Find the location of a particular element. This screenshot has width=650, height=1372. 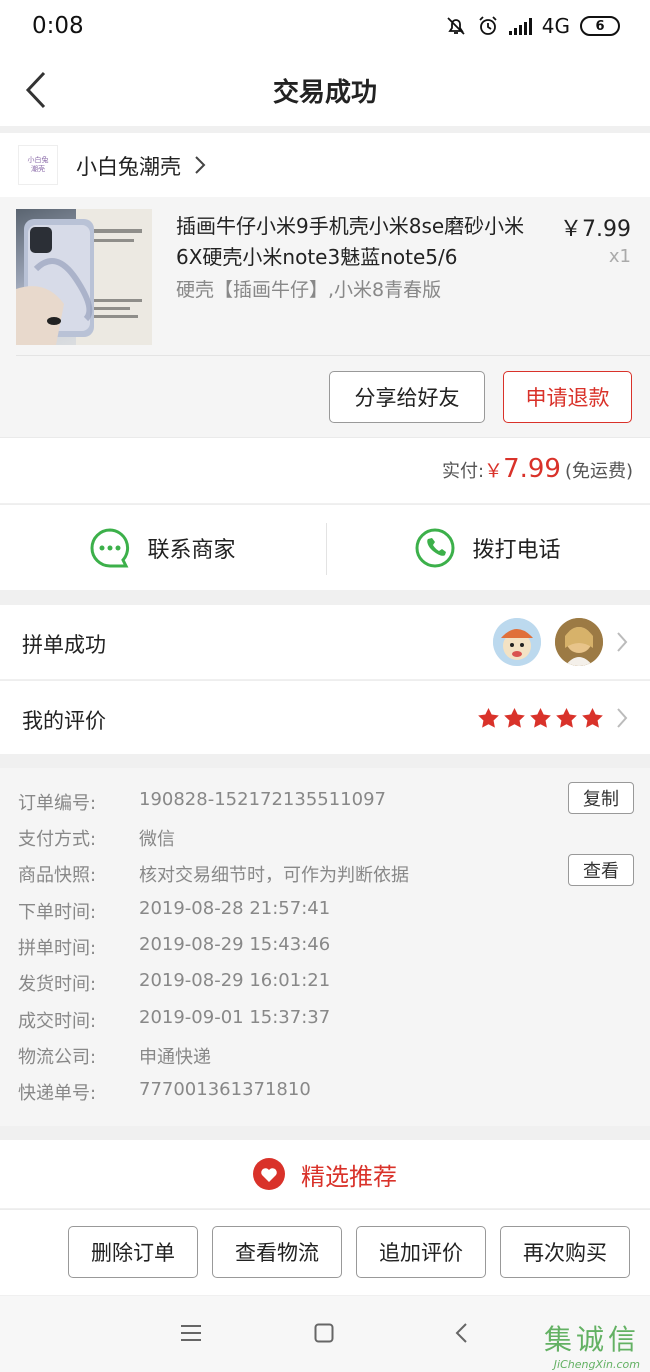

total-label: 实付: is located at coordinates (463, 471).